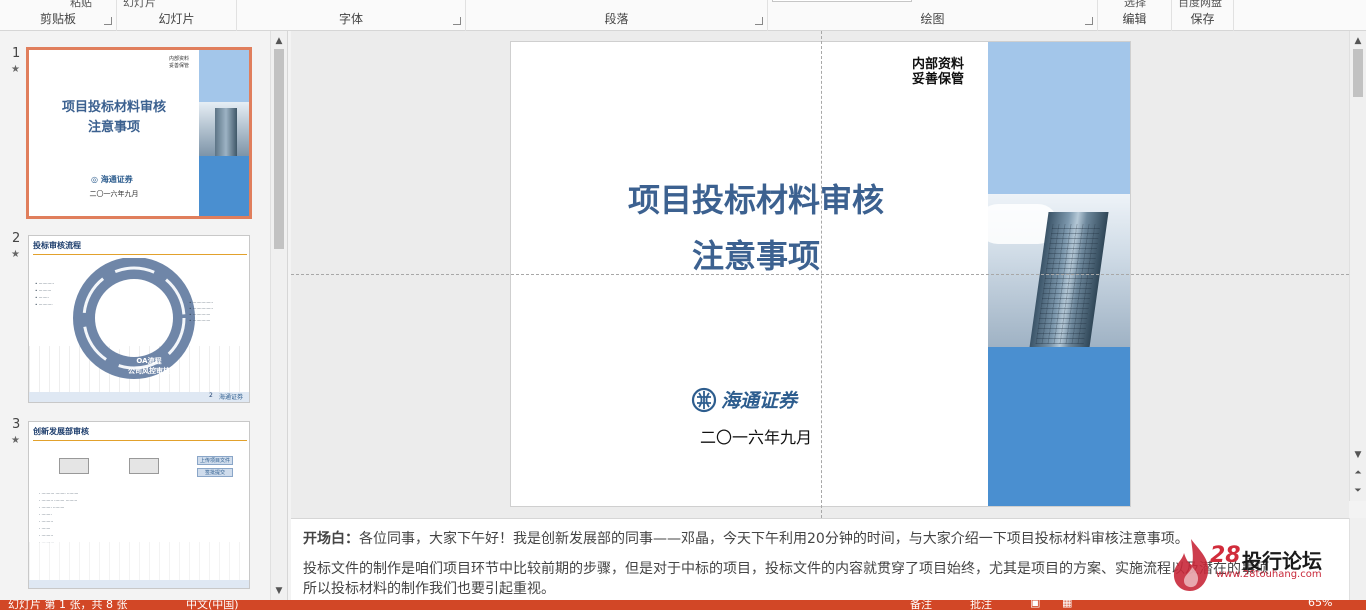 The image size is (1366, 610). I want to click on watermark-url: www.28touhang.com, so click(1269, 574).